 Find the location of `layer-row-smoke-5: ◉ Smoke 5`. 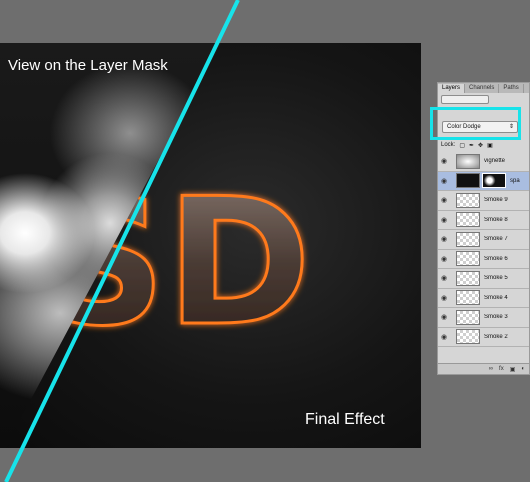

layer-row-smoke-5: ◉ Smoke 5 is located at coordinates (483, 279).